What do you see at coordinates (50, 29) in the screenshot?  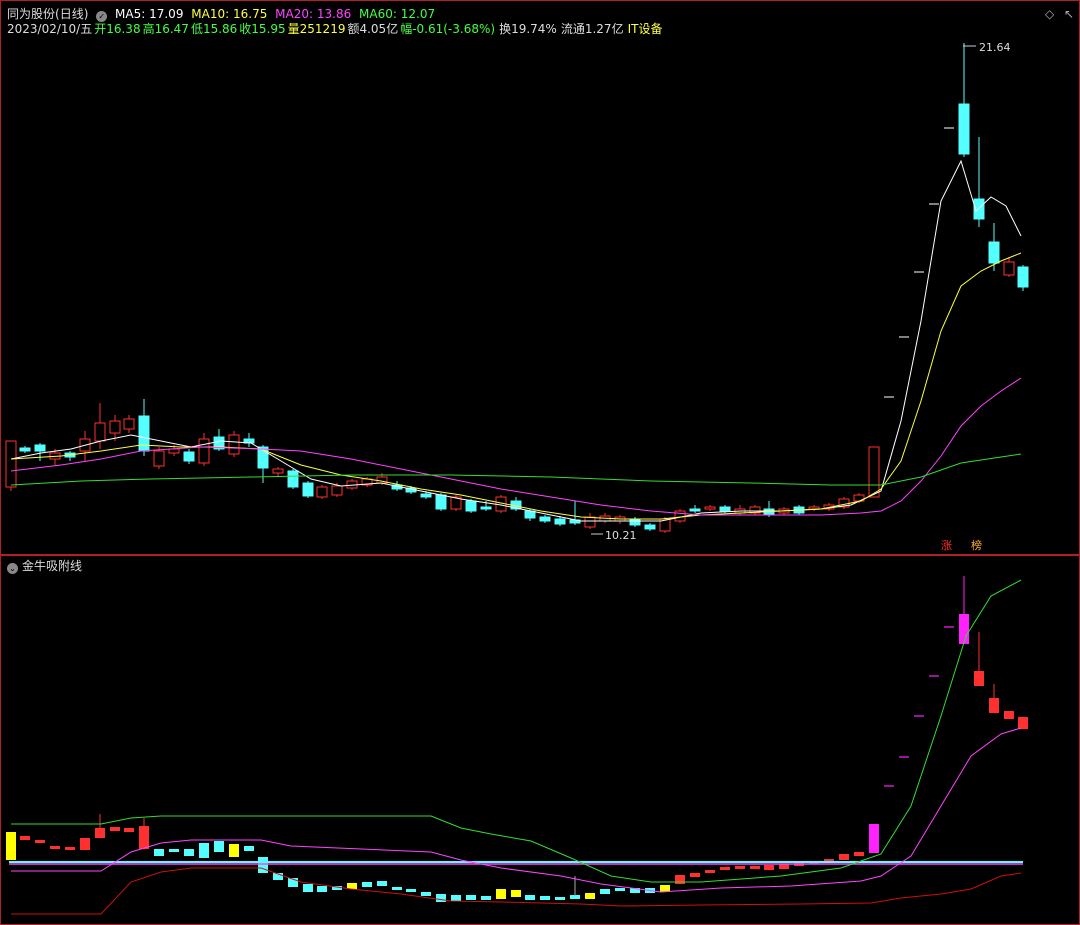 I see `date-label: 2023/02/10/五` at bounding box center [50, 29].